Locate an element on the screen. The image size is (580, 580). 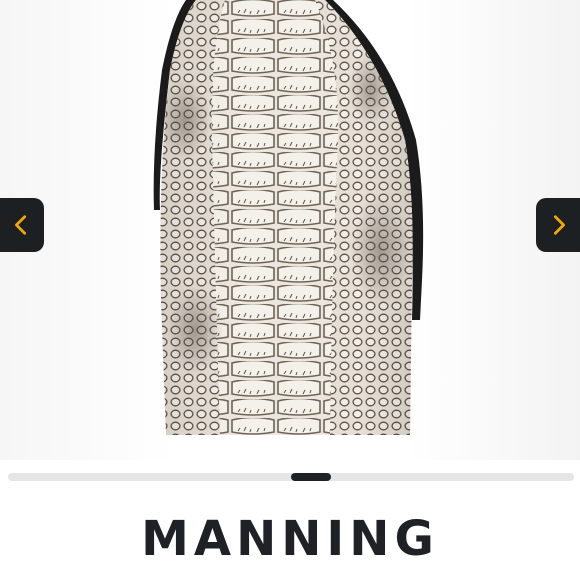
next-image-button is located at coordinates (558, 225).